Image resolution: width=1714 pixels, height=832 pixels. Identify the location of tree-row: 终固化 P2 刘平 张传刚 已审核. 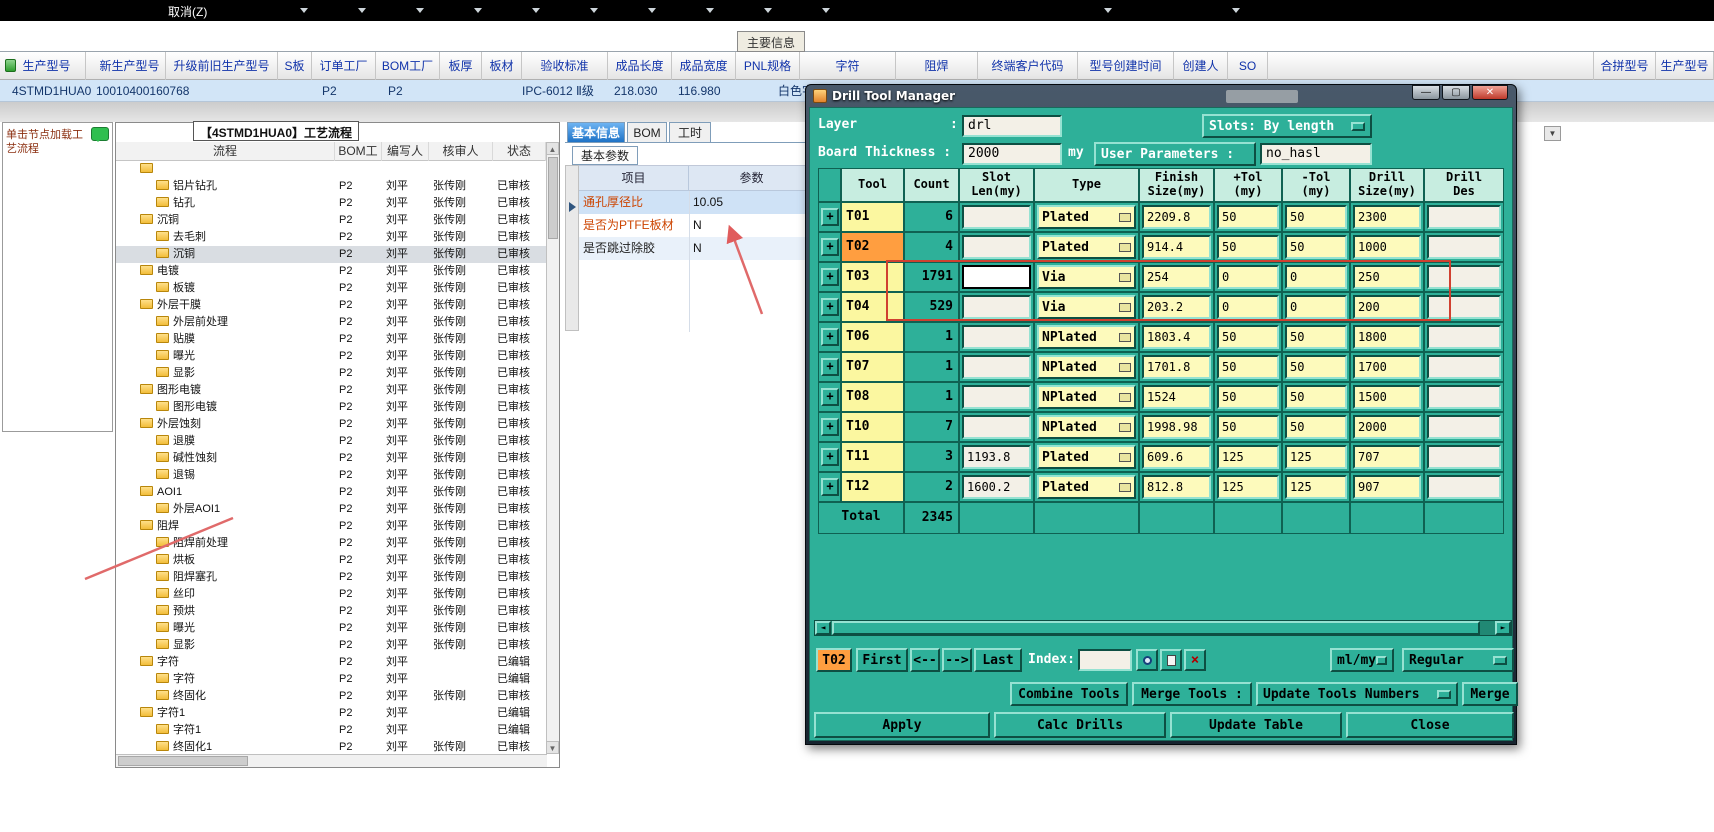
(331, 696).